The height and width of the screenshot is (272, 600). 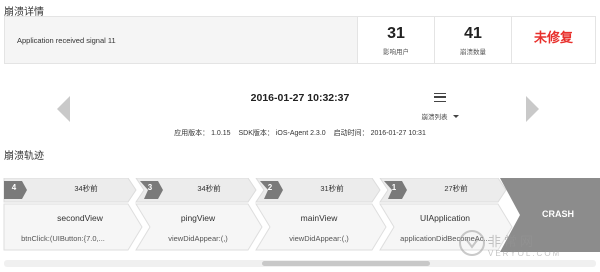 I want to click on watermark-text: 非常网, so click(x=512, y=241).